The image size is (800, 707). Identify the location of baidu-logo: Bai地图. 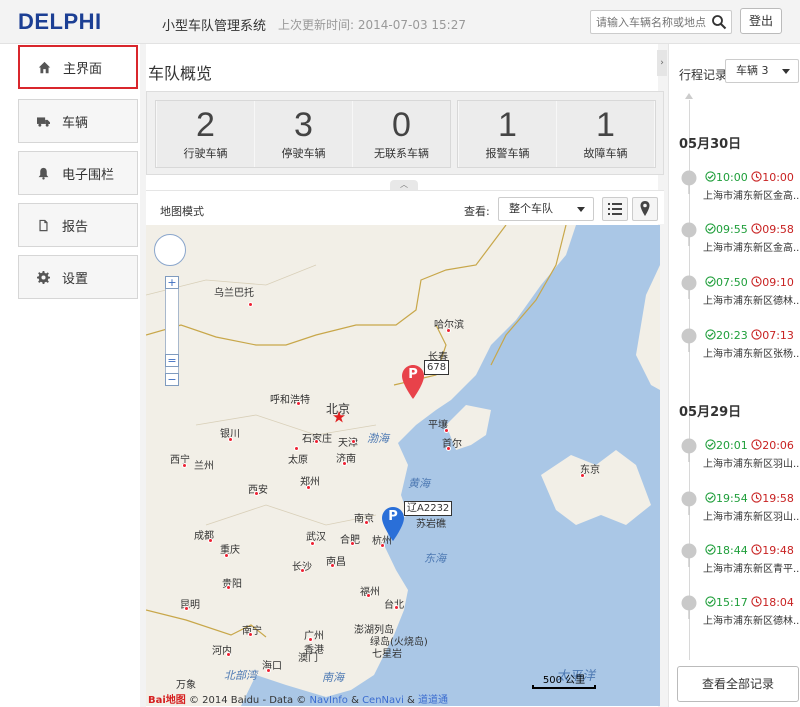
(167, 700).